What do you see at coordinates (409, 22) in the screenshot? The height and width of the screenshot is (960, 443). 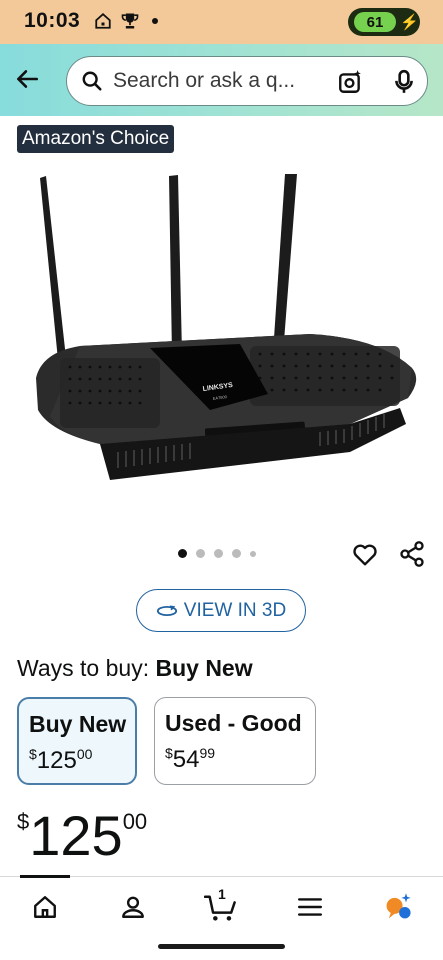 I see `charging-bolt-icon: ⚡` at bounding box center [409, 22].